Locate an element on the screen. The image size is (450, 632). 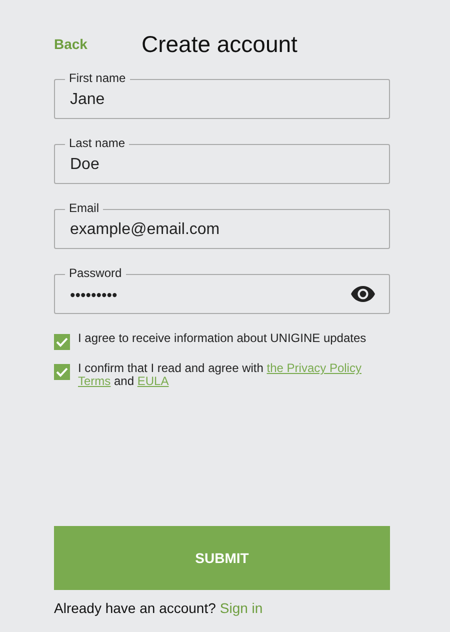
policy-link: Terms is located at coordinates (94, 381).